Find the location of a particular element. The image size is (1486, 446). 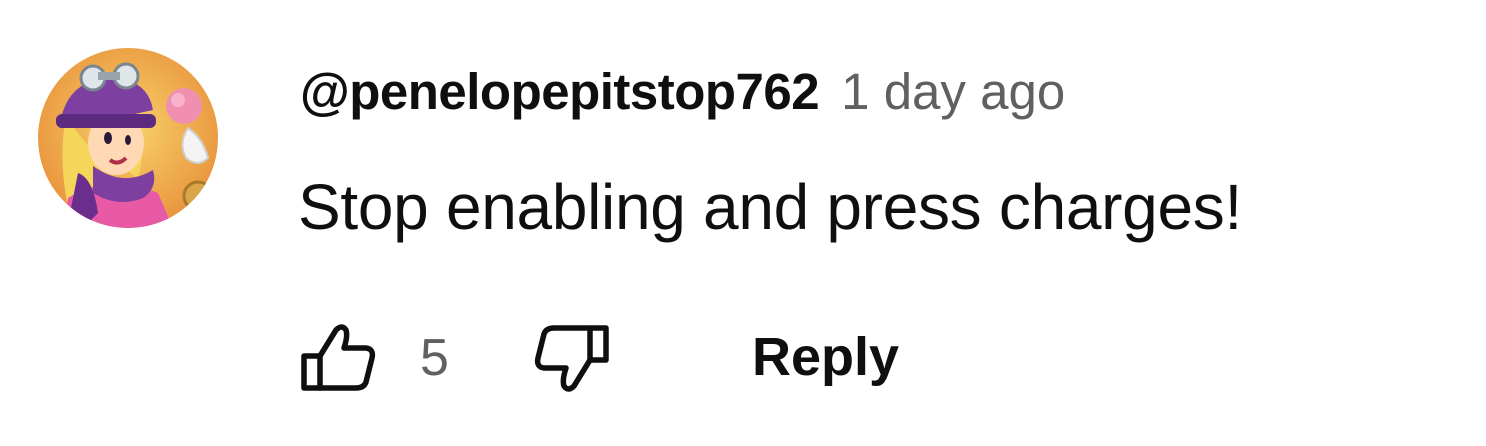

reply-button: Reply is located at coordinates (825, 357).